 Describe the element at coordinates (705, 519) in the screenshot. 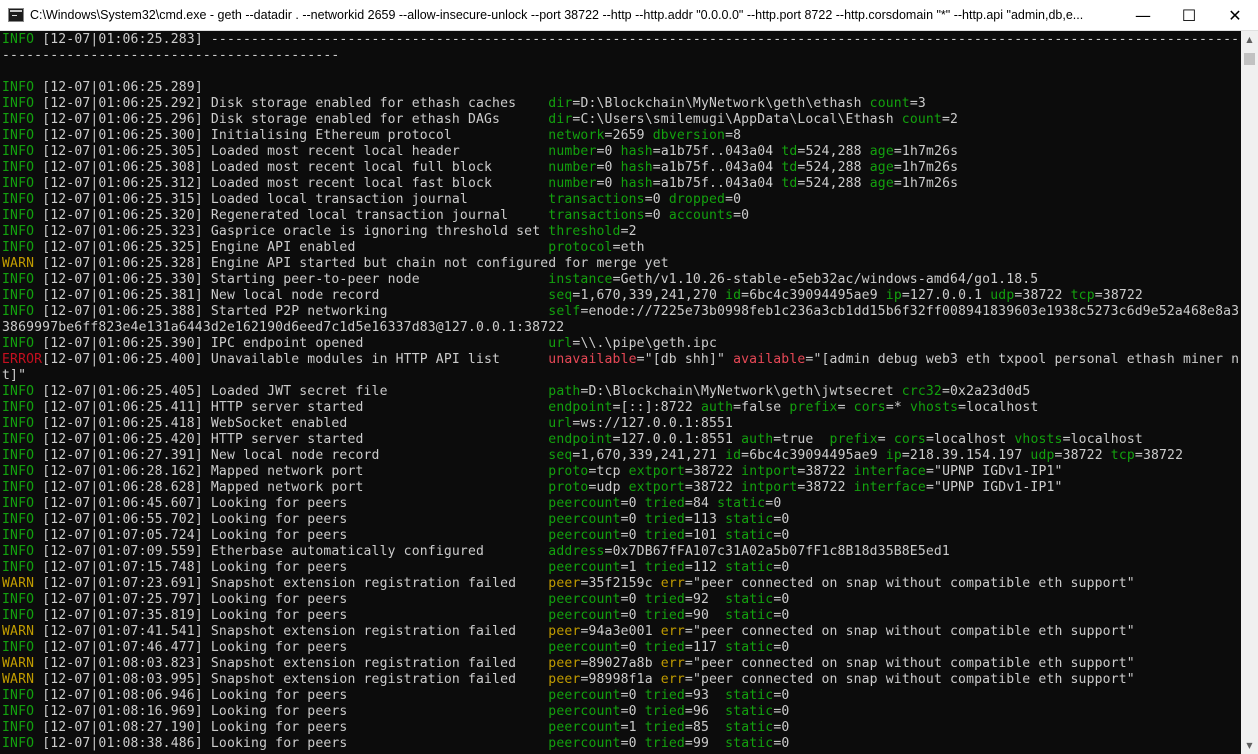

I see `log-value: 113` at that location.